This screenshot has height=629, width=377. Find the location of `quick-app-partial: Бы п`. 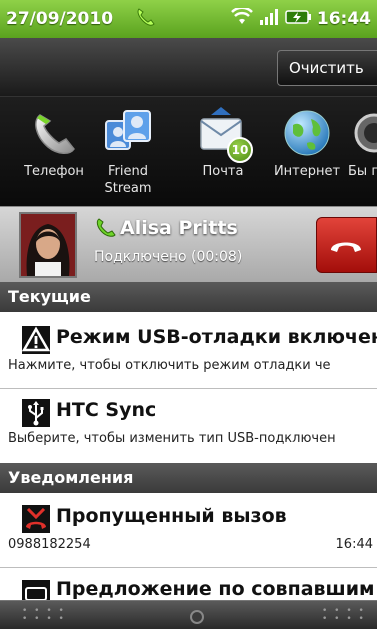

quick-app-partial: Бы п is located at coordinates (362, 142).